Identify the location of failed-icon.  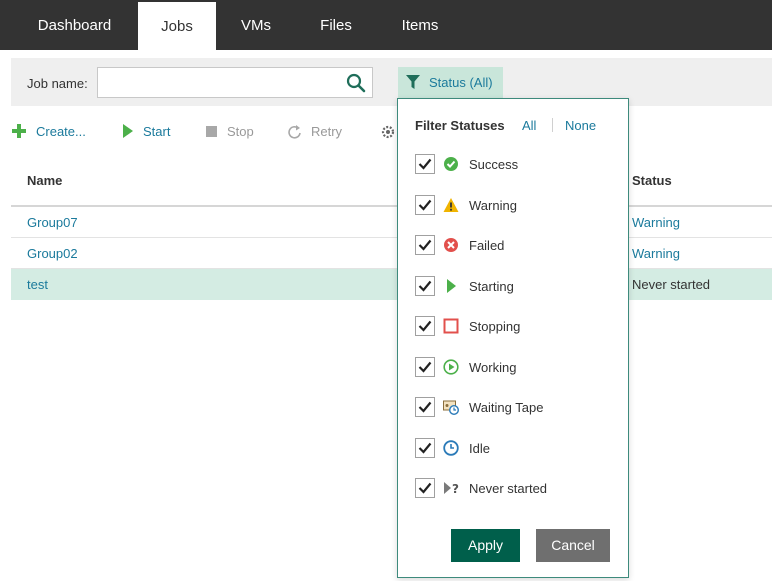
(451, 245).